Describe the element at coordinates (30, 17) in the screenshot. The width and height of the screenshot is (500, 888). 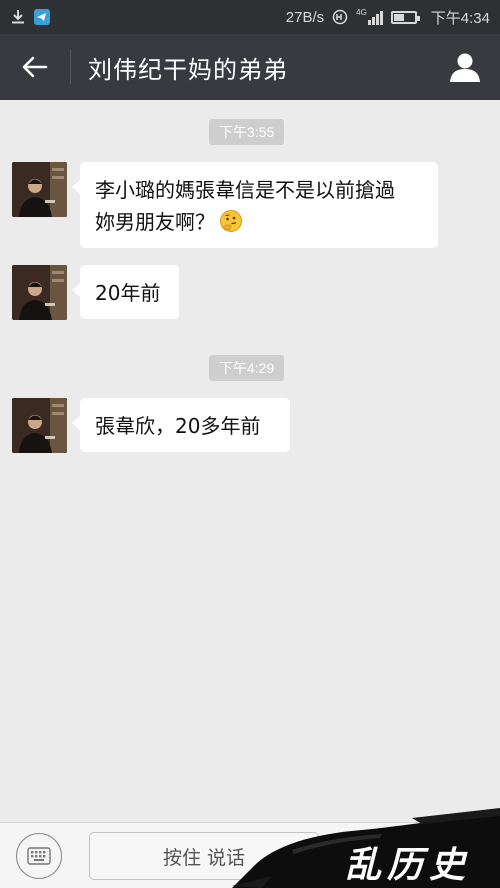
I see `status-left` at that location.